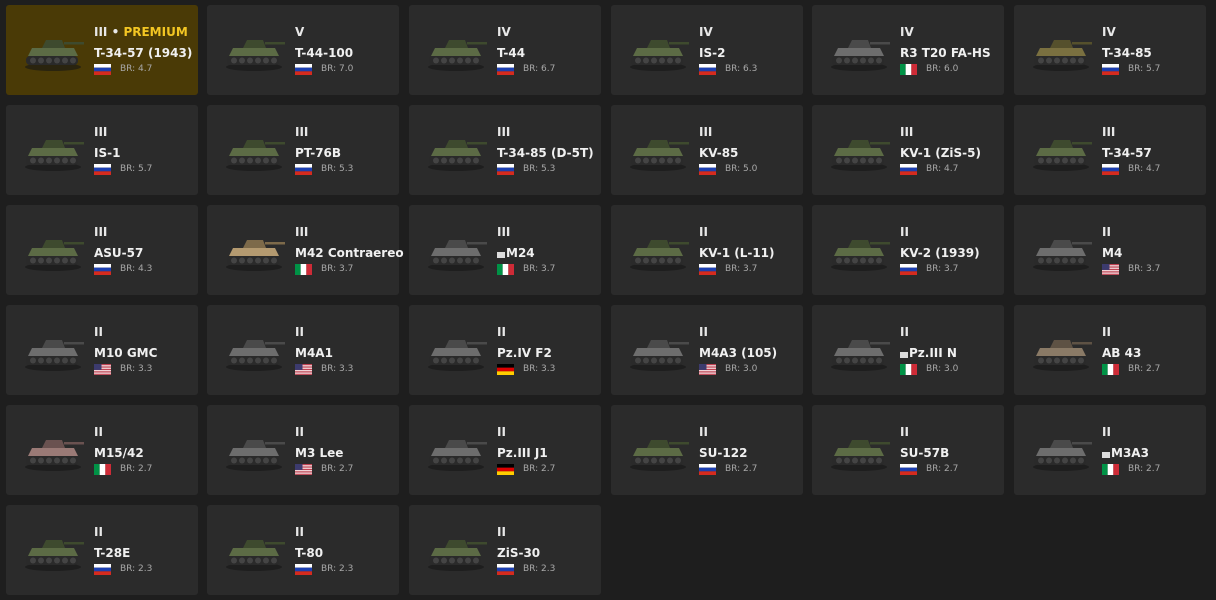 The width and height of the screenshot is (1216, 600). Describe the element at coordinates (303, 50) in the screenshot. I see `vehicle-card: V T-44-100 BR: 7.0` at that location.